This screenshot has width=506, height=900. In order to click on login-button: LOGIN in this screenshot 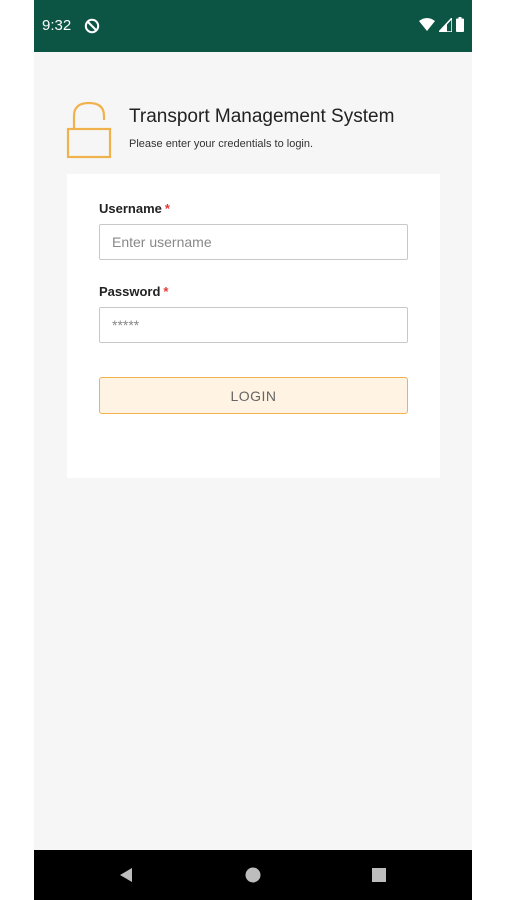, I will do `click(253, 395)`.